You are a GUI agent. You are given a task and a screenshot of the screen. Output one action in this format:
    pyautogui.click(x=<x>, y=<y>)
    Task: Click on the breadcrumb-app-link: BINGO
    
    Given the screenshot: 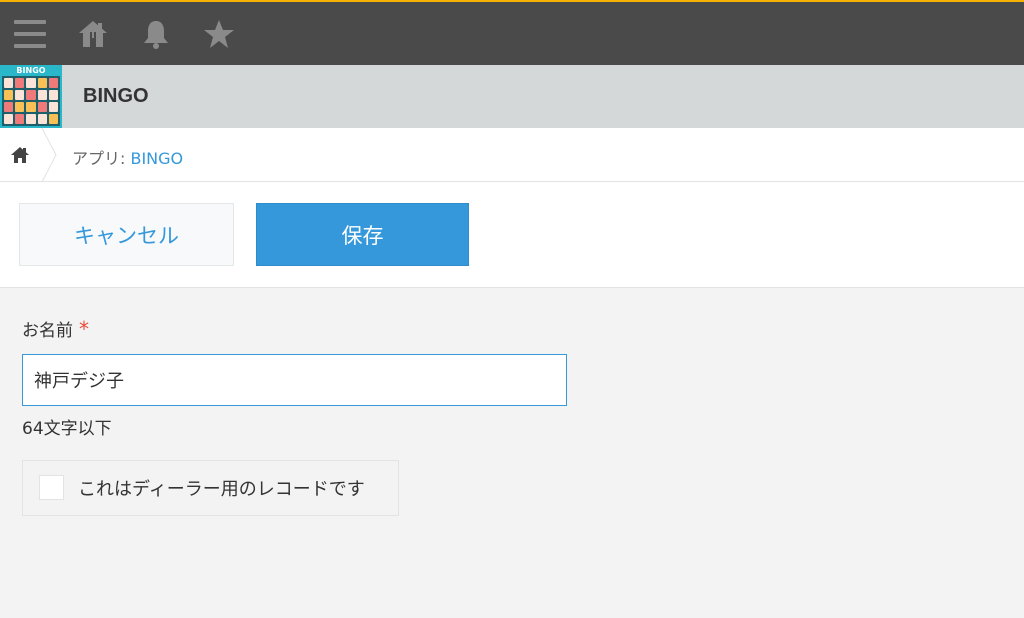 What is the action you would take?
    pyautogui.click(x=156, y=158)
    